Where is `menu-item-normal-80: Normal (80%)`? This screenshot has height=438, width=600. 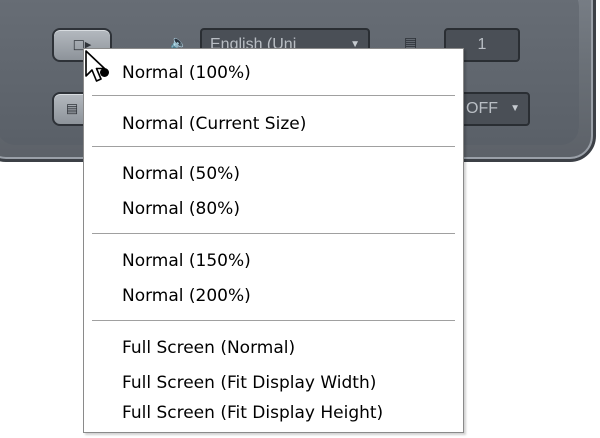 menu-item-normal-80: Normal (80%) is located at coordinates (181, 209).